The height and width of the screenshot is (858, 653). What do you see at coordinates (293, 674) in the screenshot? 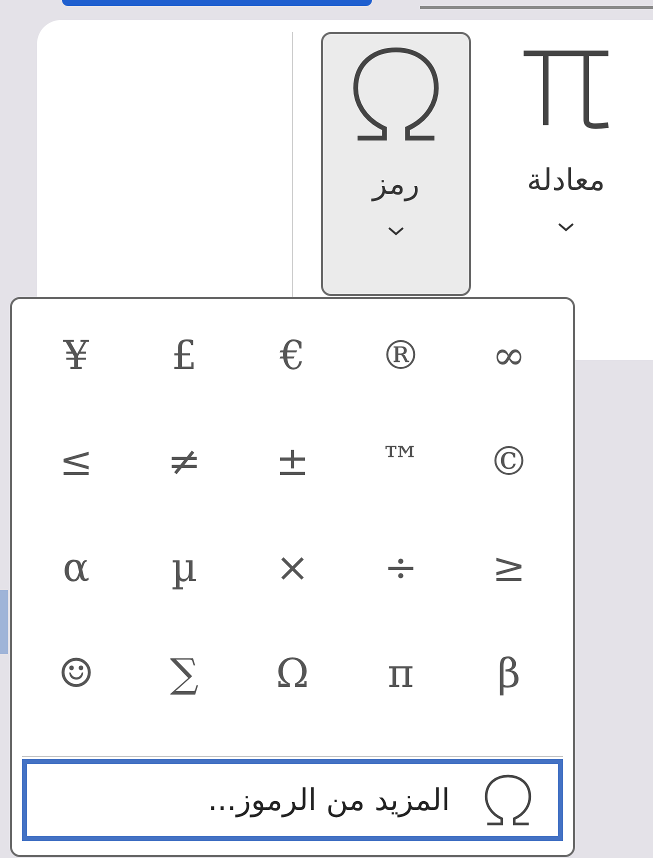
I see `symbol-button: Ω` at bounding box center [293, 674].